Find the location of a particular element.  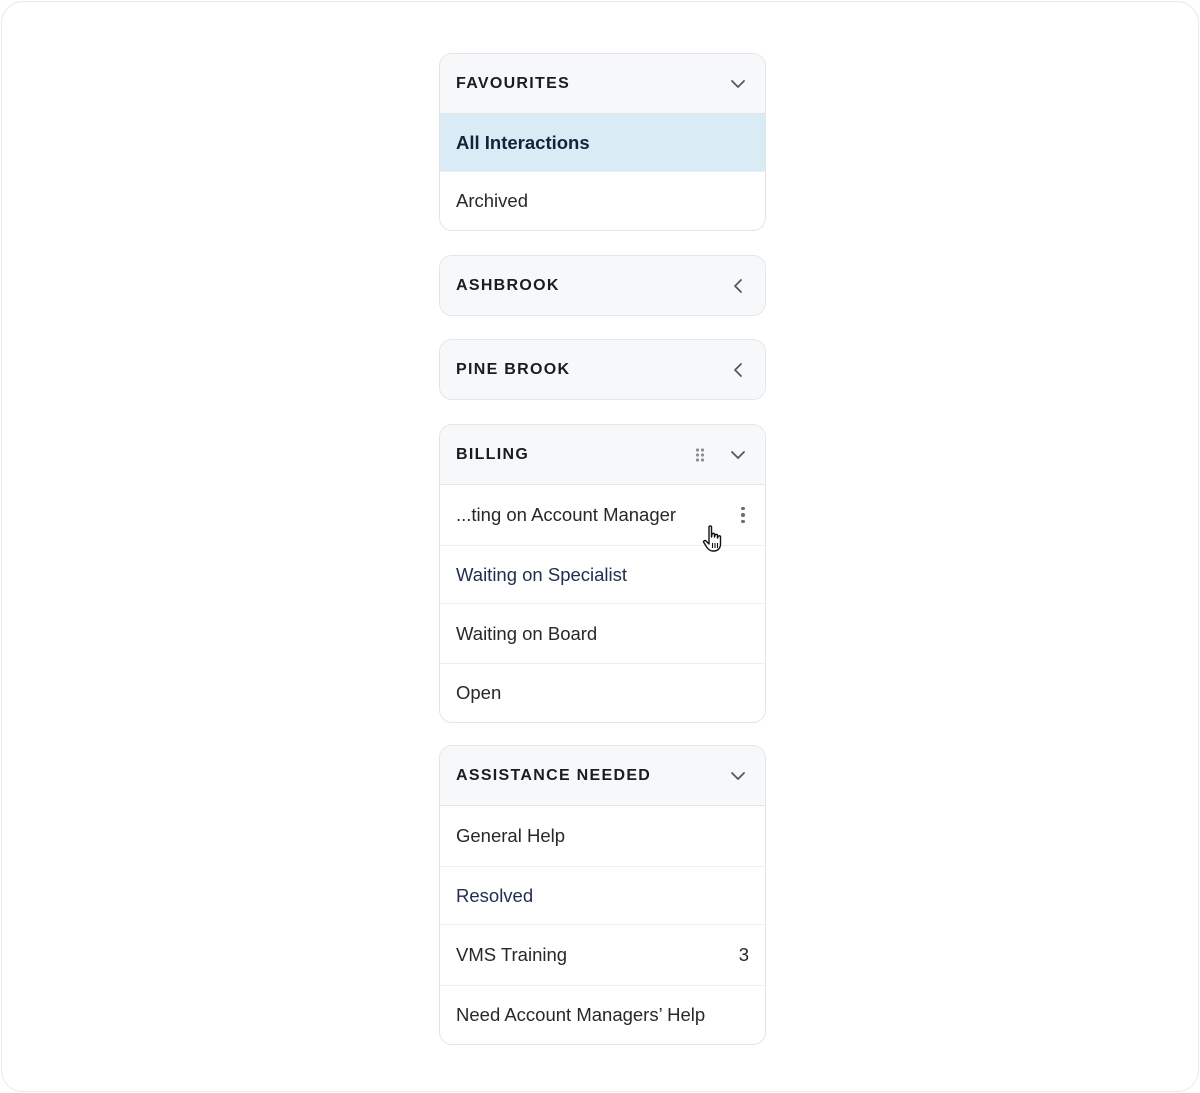

list-item-waiting-on-board: Waiting on Board is located at coordinates (602, 634).